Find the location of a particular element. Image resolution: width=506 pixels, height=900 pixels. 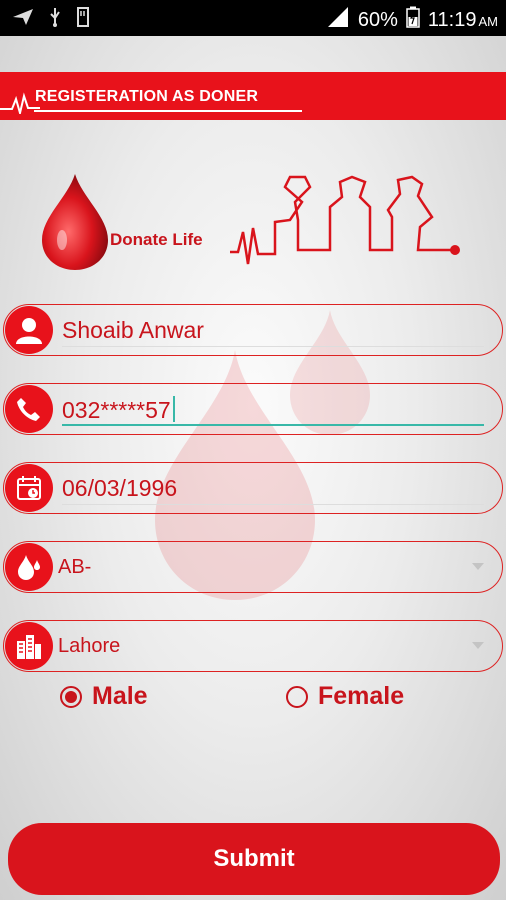

sd-card-icon is located at coordinates (83, 19).